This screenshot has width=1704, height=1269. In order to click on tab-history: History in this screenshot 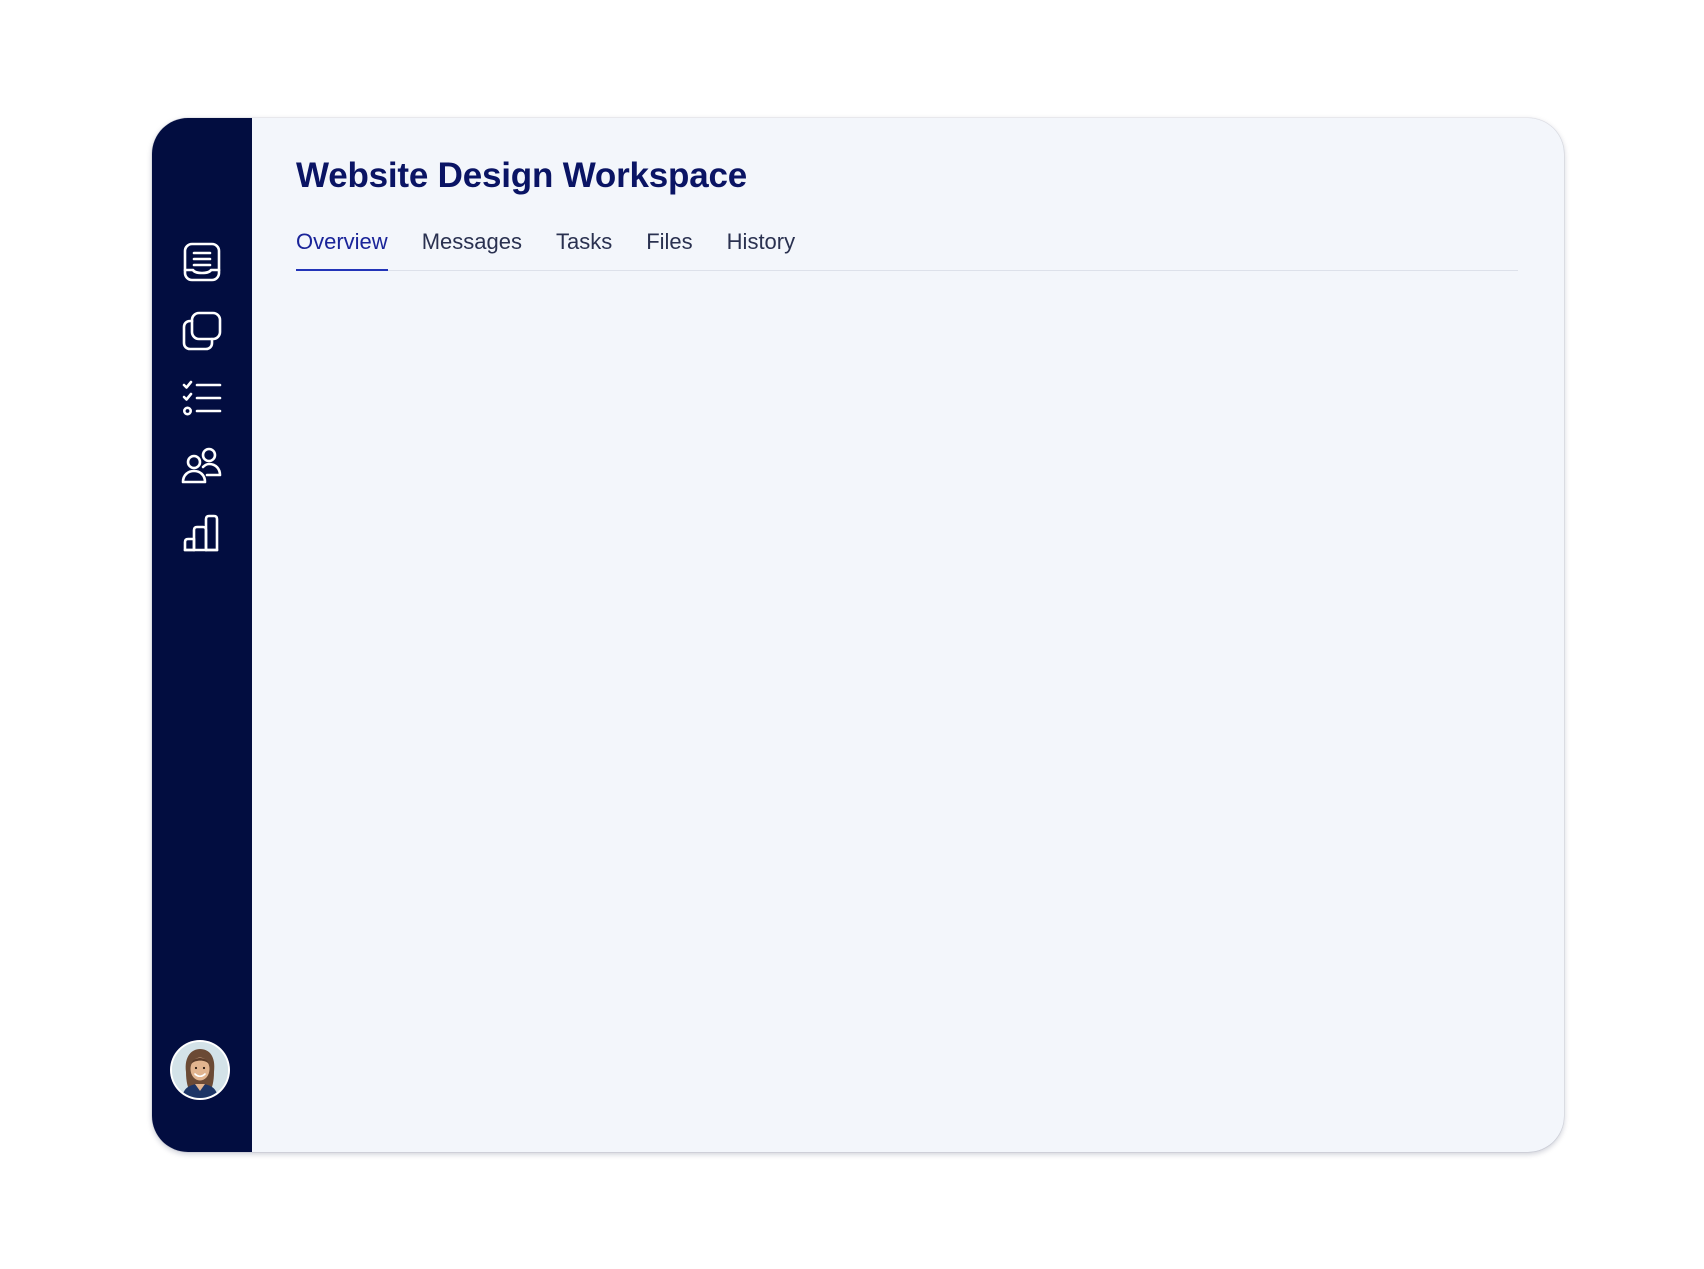, I will do `click(761, 249)`.